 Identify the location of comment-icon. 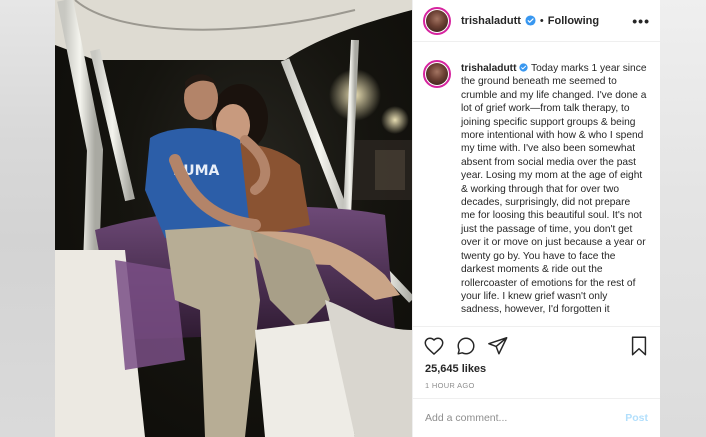
(466, 346).